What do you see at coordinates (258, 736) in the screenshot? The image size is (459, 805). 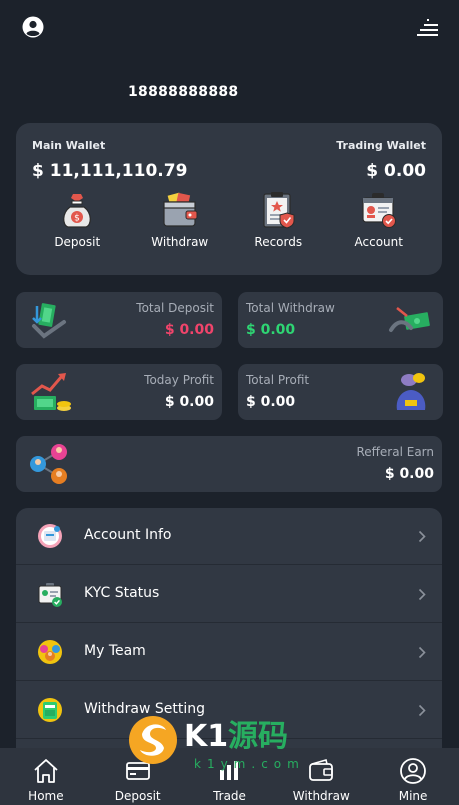 I see `svg-text: 源码` at bounding box center [258, 736].